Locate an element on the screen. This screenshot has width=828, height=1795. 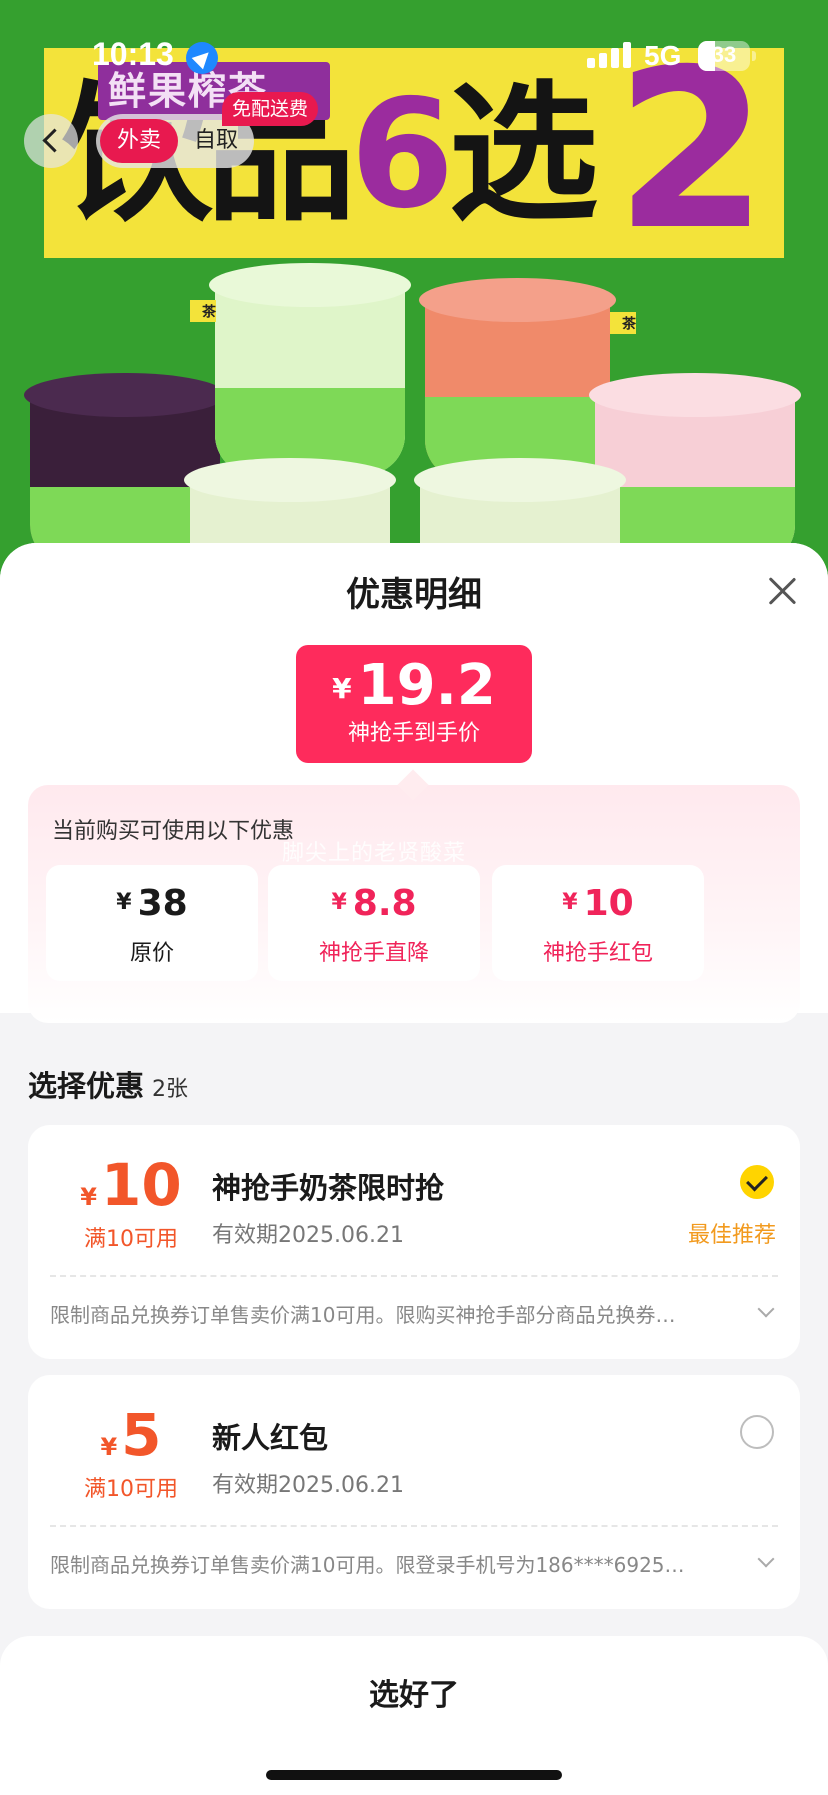
direct-discount-card: ¥8.8 神抢手直降 is located at coordinates (374, 923).